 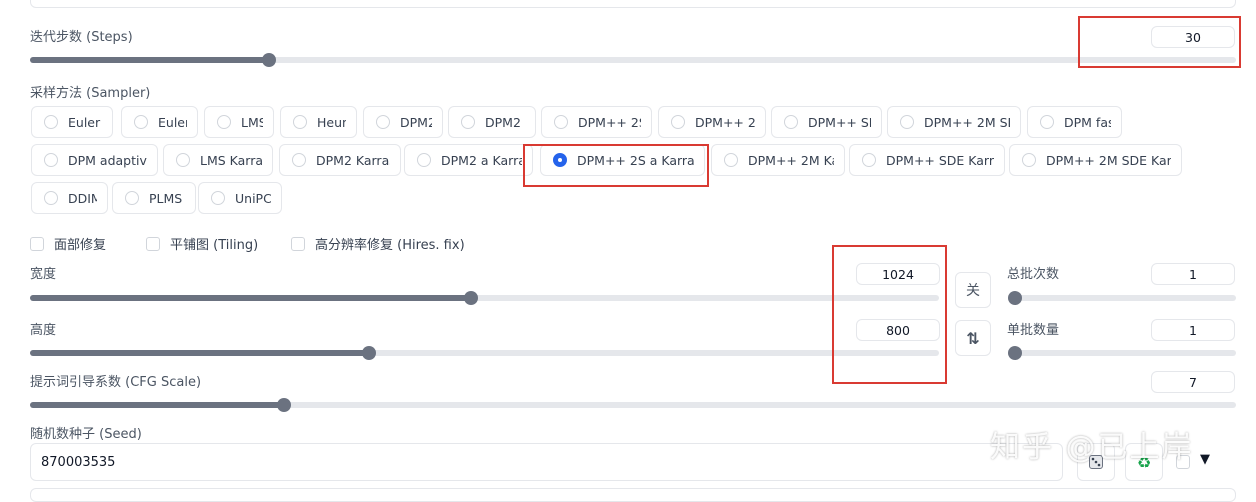 What do you see at coordinates (1205, 459) in the screenshot?
I see `triangle-down-icon: ▼` at bounding box center [1205, 459].